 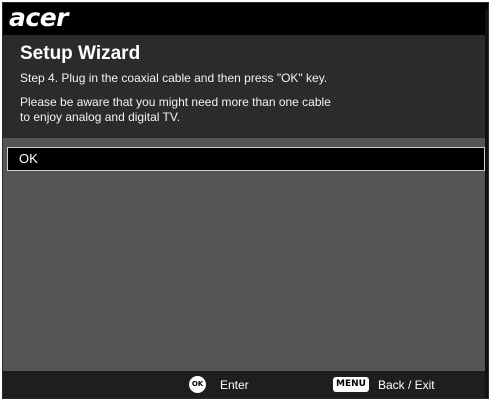 What do you see at coordinates (486, 203) in the screenshot?
I see `screen-edge-shadow` at bounding box center [486, 203].